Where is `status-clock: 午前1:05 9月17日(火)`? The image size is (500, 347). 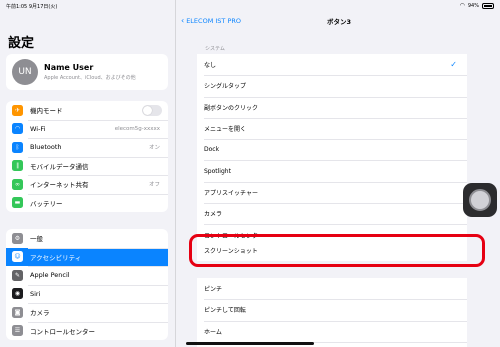
status-clock: 午前1:05 9月17日(火) is located at coordinates (31, 6).